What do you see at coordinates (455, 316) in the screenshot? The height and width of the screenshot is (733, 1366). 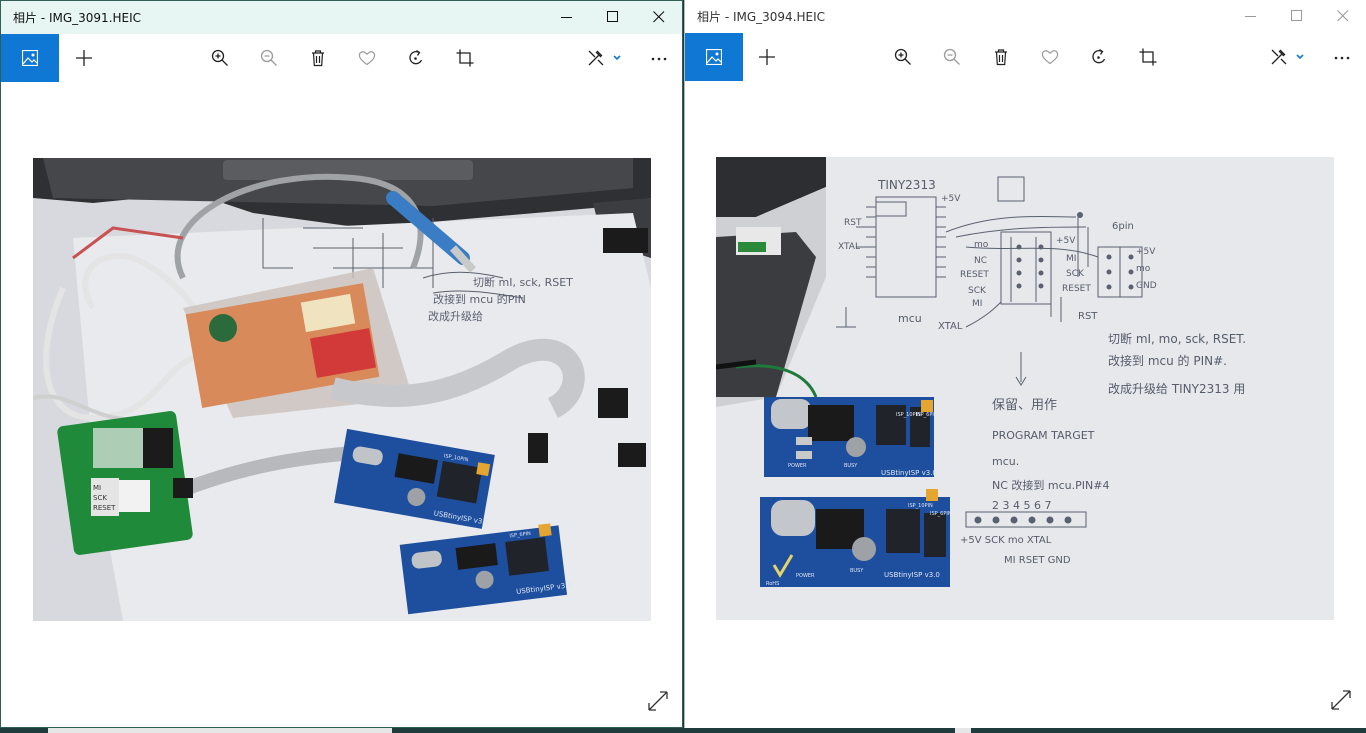 I see `svg-text: 改成升级给` at bounding box center [455, 316].